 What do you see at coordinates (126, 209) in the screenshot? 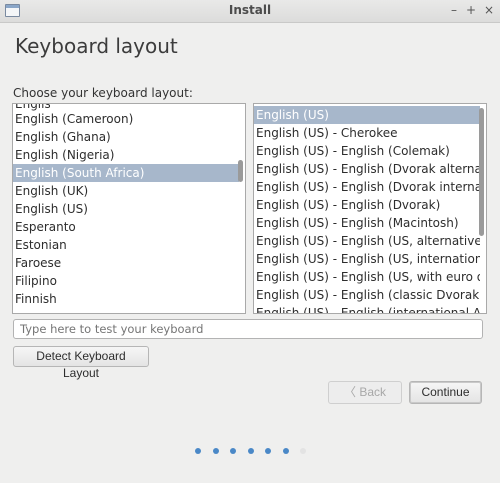
I see `layout-list-item: English (US)` at bounding box center [126, 209].